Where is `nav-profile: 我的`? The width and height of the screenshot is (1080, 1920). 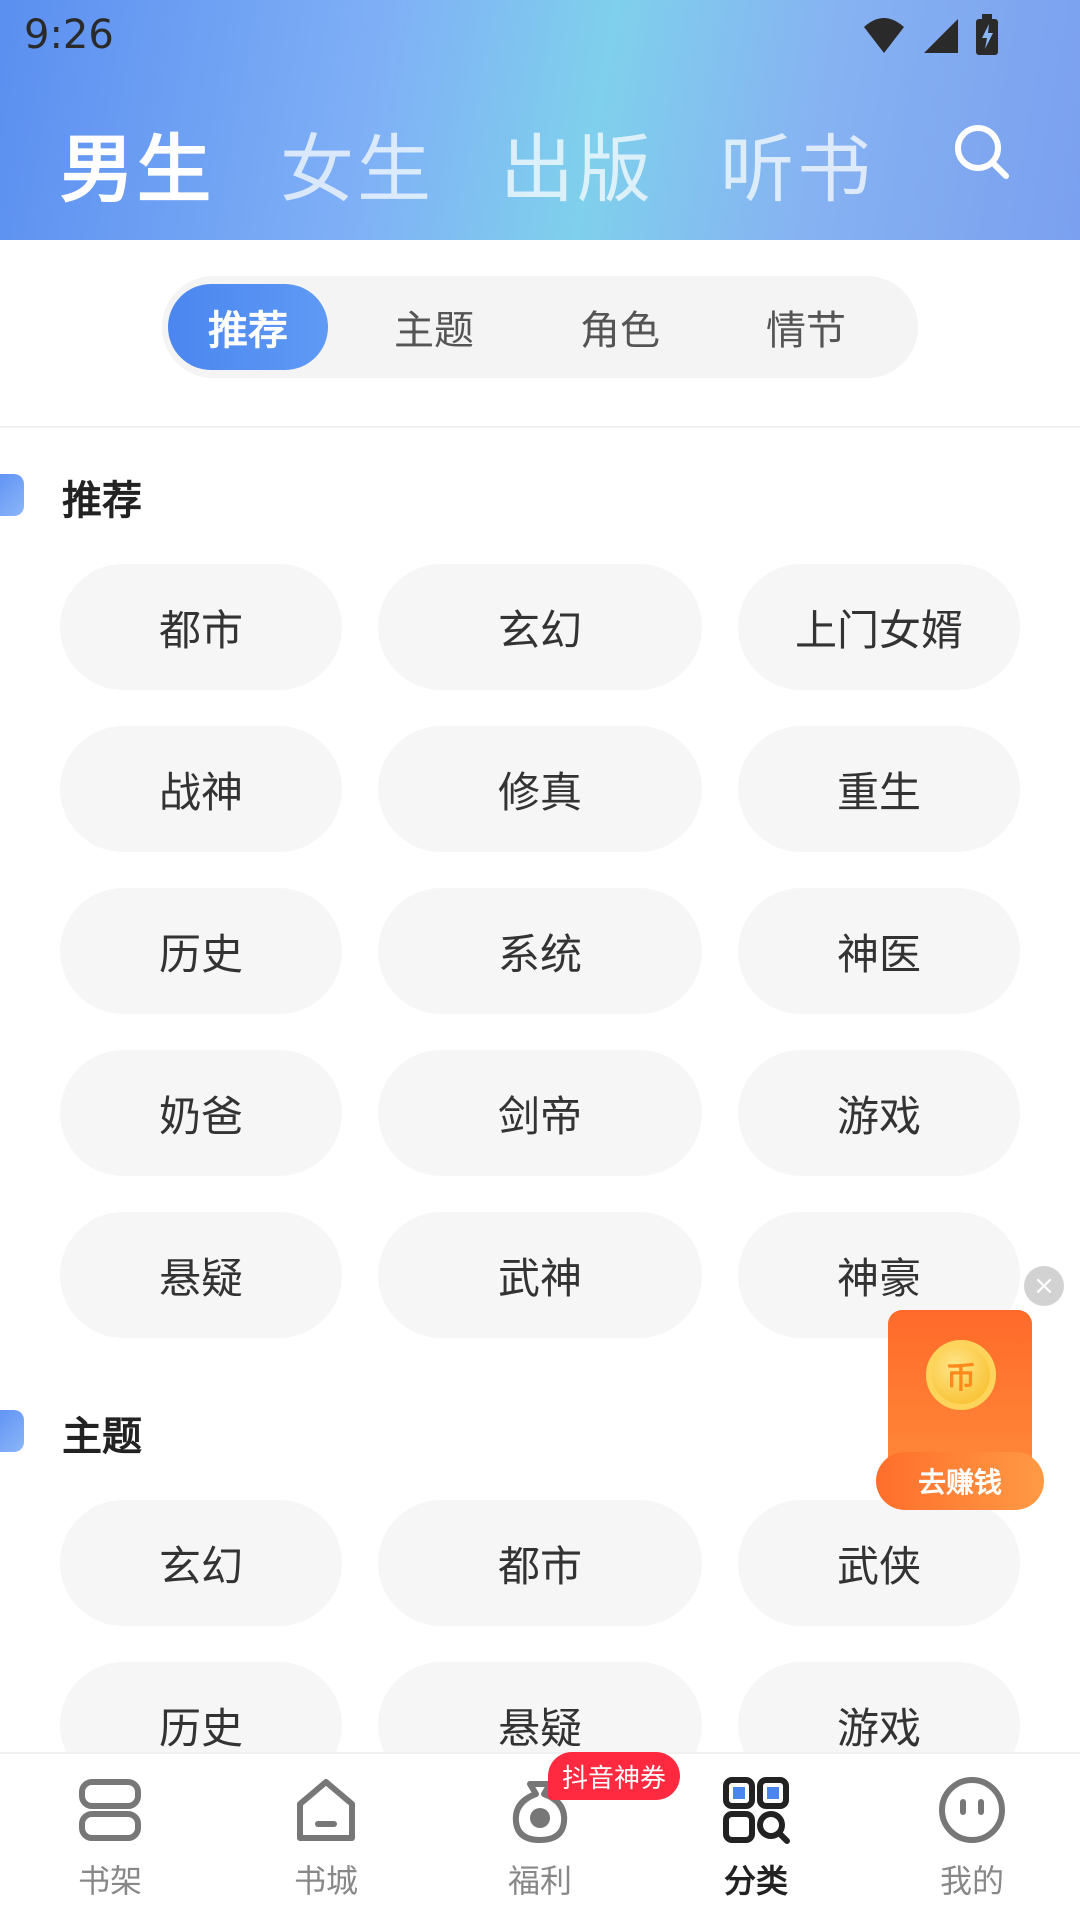
nav-profile: 我的 is located at coordinates (972, 1844).